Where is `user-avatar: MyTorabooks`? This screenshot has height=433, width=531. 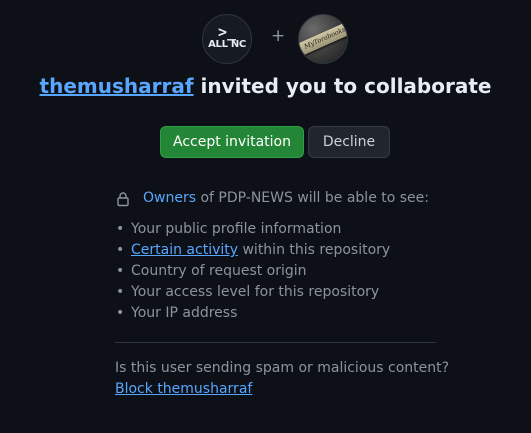
user-avatar: MyTorabooks is located at coordinates (323, 39).